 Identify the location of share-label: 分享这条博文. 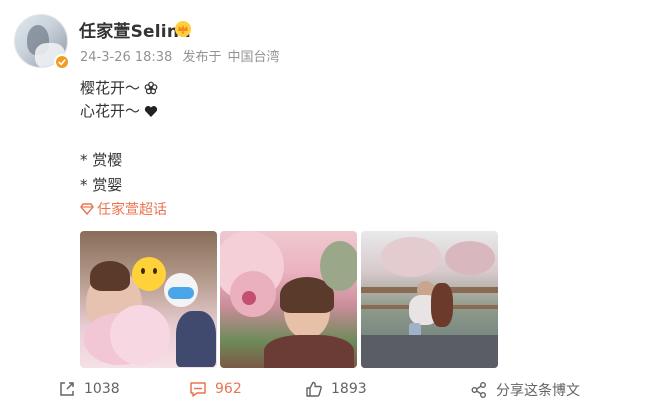
(538, 391).